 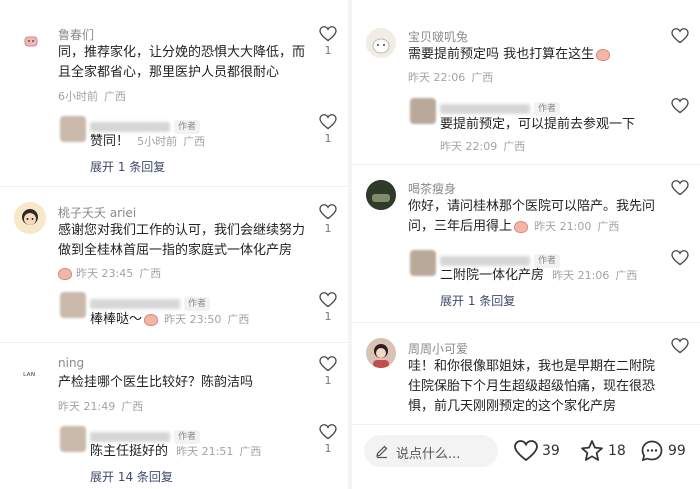 I want to click on comment-count-button: 99, so click(x=663, y=451).